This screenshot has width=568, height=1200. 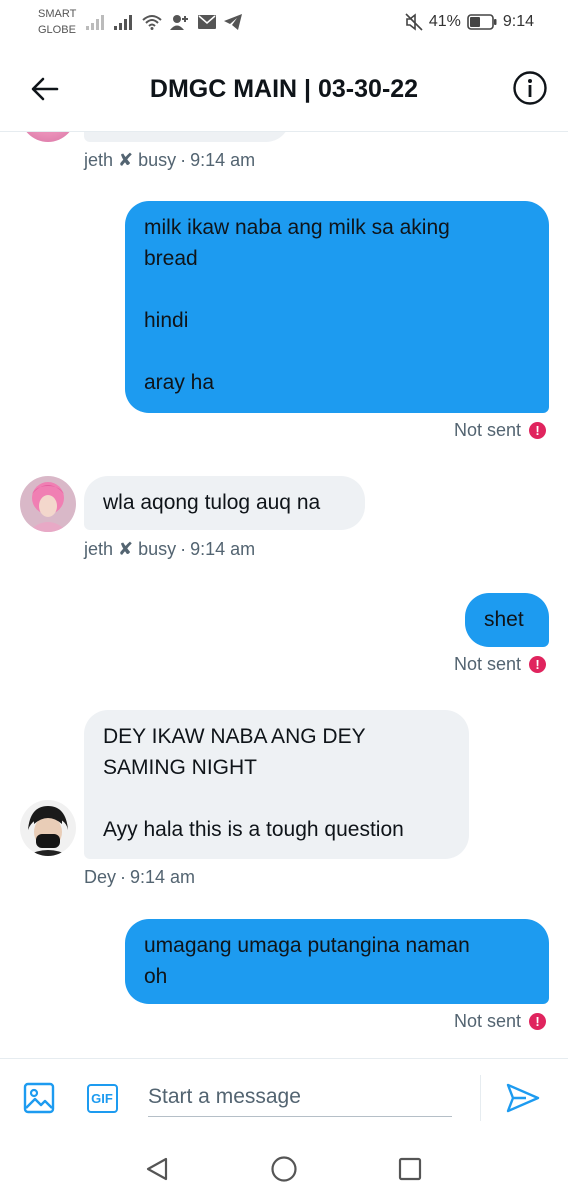 I want to click on send-icon, so click(x=523, y=1098).